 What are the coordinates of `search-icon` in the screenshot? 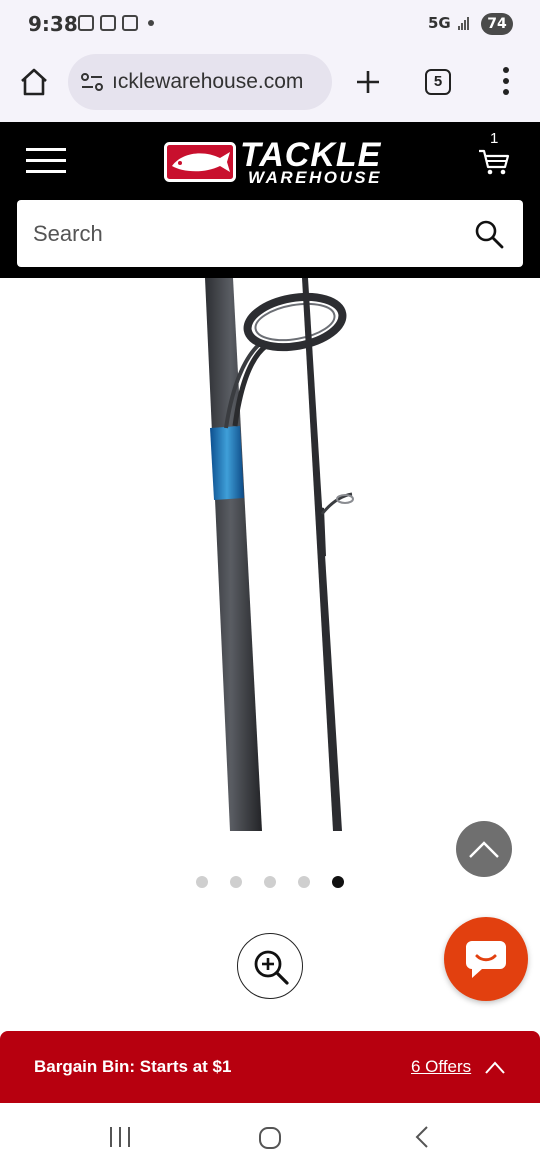 It's located at (489, 234).